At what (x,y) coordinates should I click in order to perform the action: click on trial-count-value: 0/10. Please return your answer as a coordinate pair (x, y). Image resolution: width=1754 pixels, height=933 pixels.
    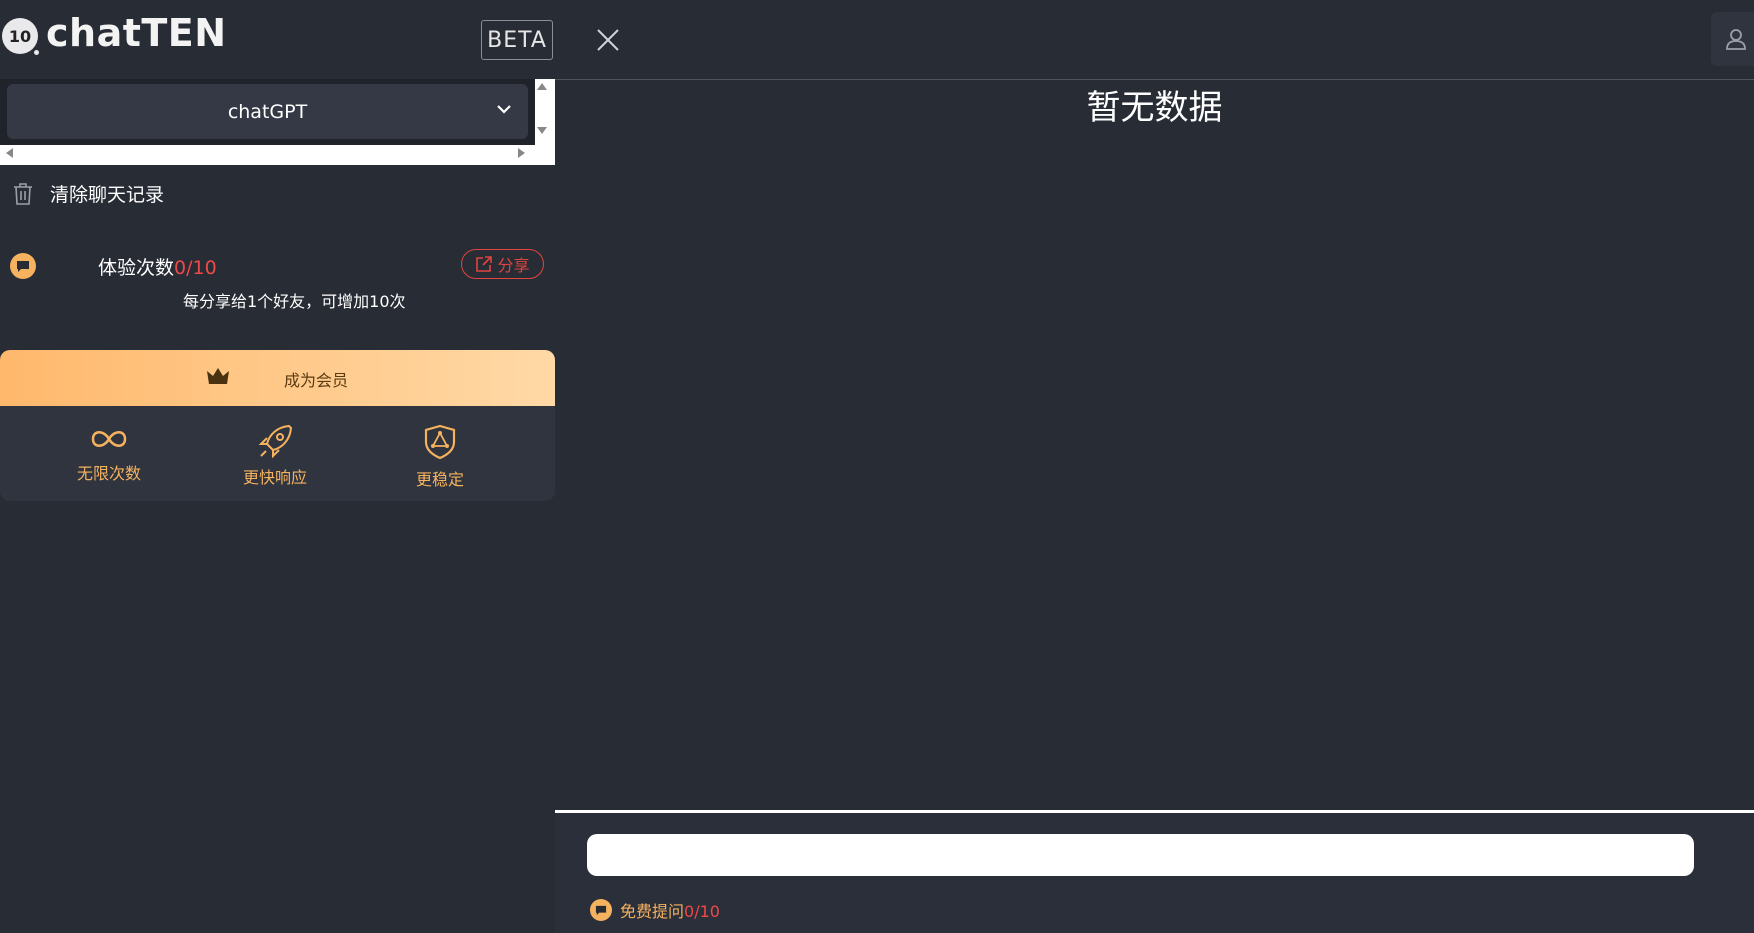
    Looking at the image, I should click on (195, 268).